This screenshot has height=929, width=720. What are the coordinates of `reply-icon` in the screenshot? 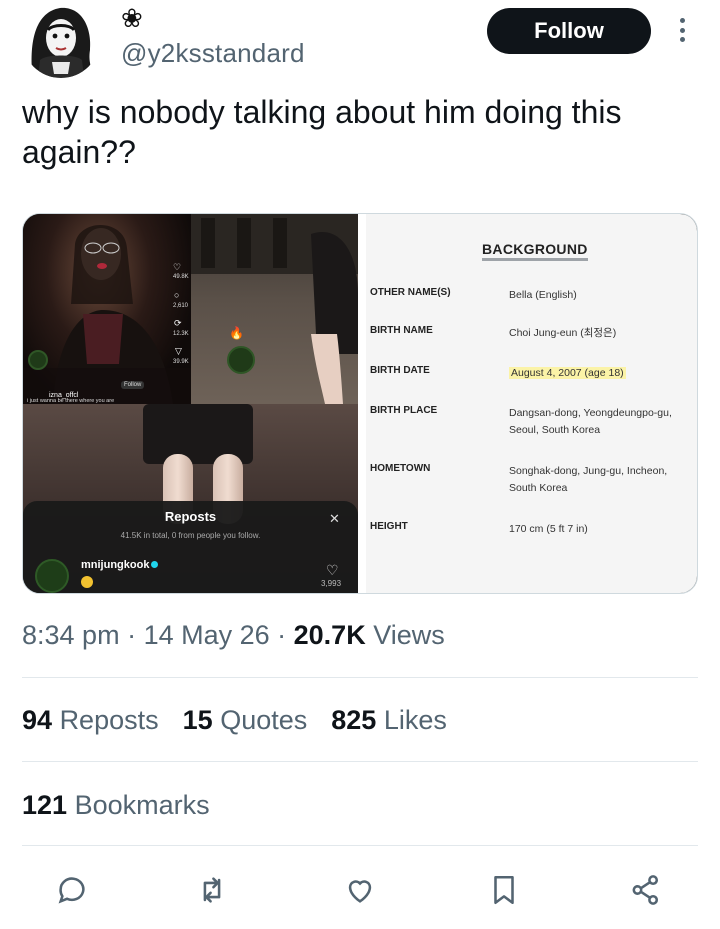 It's located at (72, 890).